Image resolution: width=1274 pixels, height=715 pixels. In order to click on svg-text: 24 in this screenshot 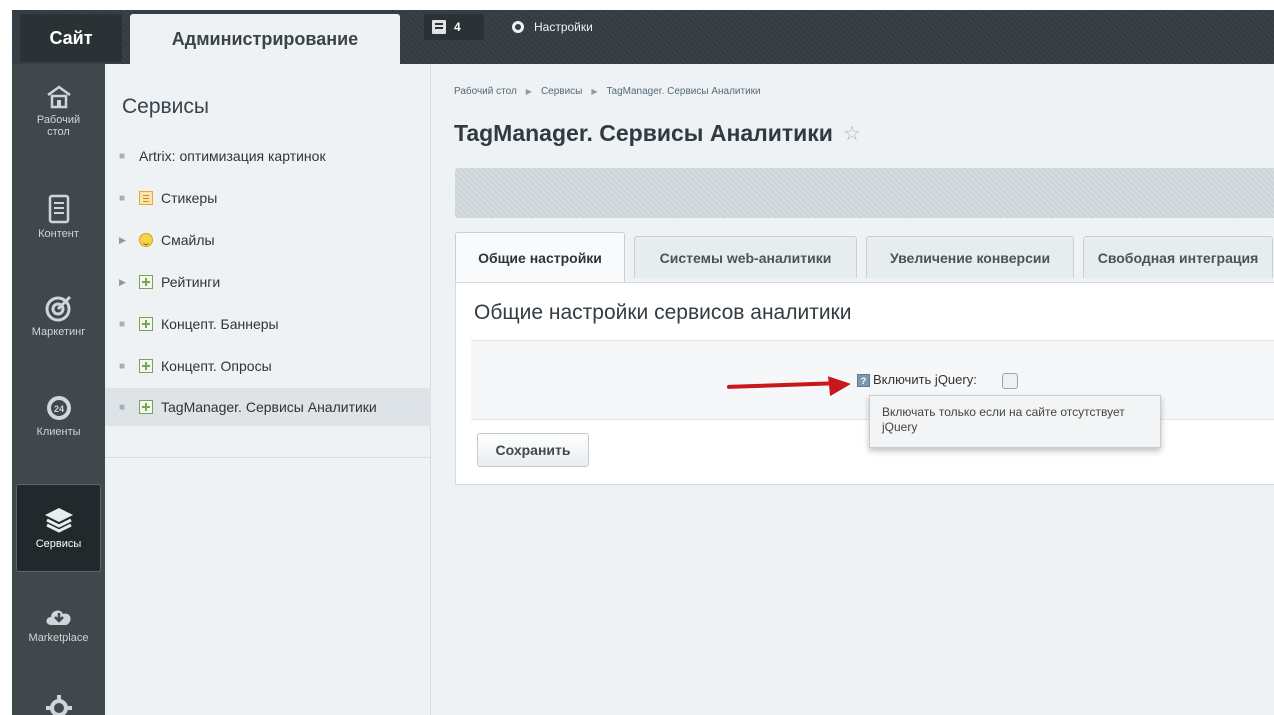, I will do `click(58, 409)`.